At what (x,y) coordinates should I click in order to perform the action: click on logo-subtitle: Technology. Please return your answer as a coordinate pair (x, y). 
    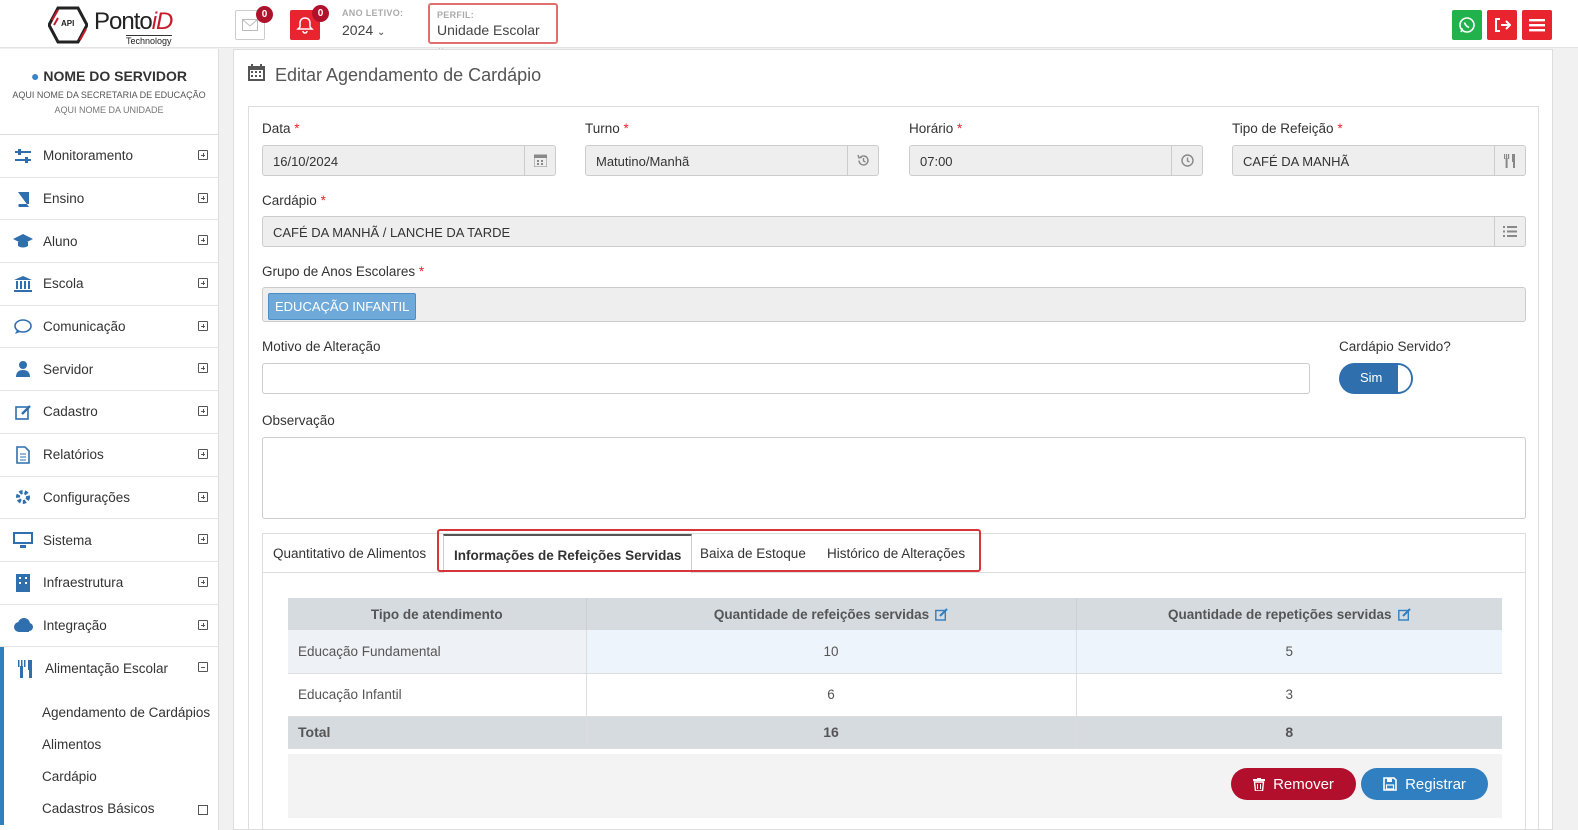
    Looking at the image, I should click on (149, 40).